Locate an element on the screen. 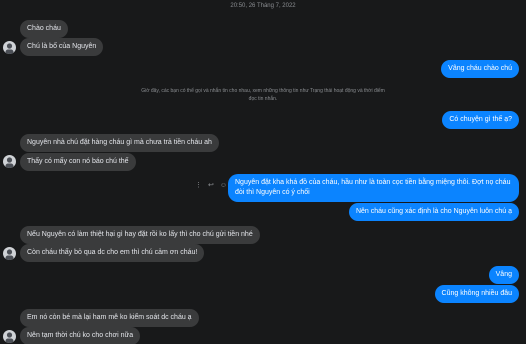 The image size is (526, 344). message-actions: ⋮ ↩ ☺ is located at coordinates (211, 186).